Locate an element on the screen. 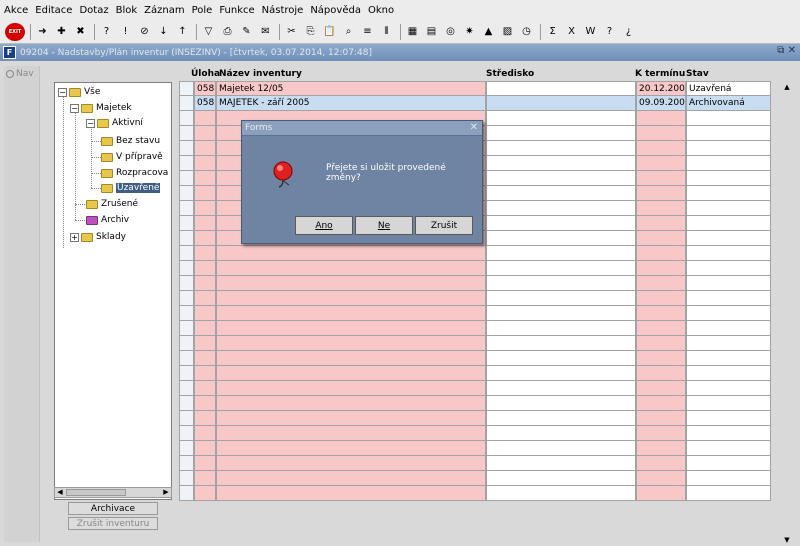 The width and height of the screenshot is (800, 546). query-icon: ? is located at coordinates (106, 31).